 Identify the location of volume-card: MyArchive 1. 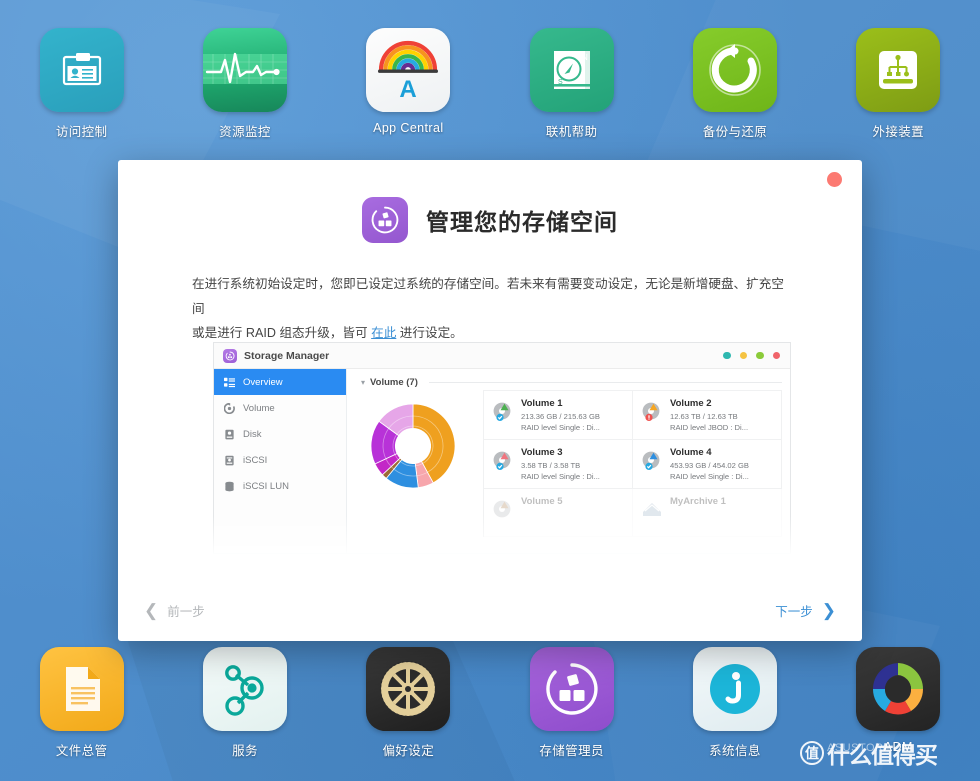
(707, 513).